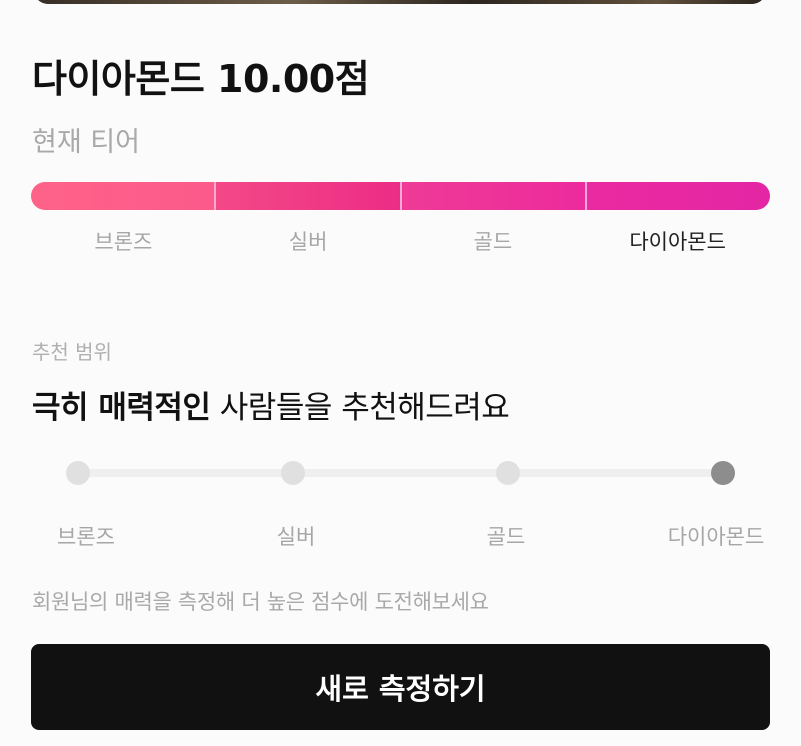  Describe the element at coordinates (296, 537) in the screenshot. I see `step-label-silver: 실버` at that location.